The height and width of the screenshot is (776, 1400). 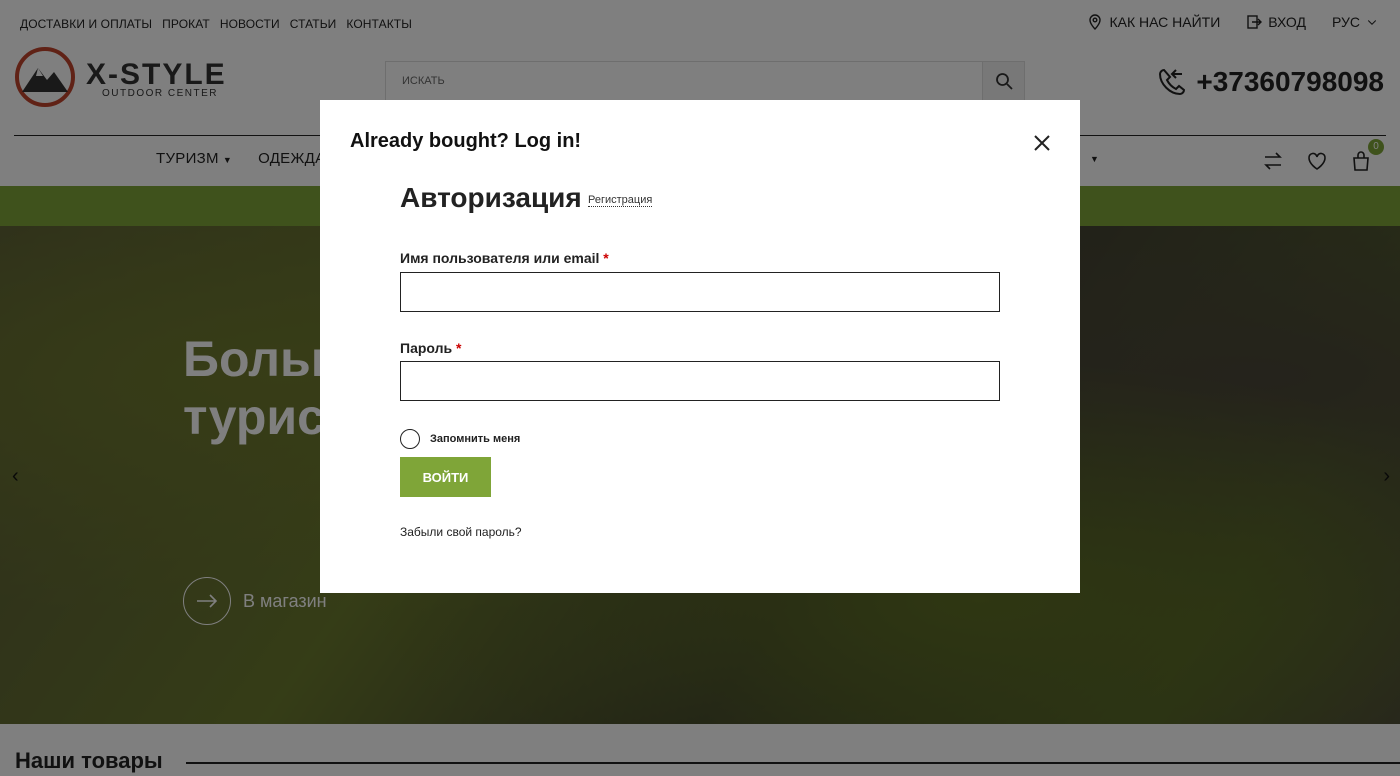 What do you see at coordinates (475, 439) in the screenshot?
I see `remember-me-label: Запомнить меня` at bounding box center [475, 439].